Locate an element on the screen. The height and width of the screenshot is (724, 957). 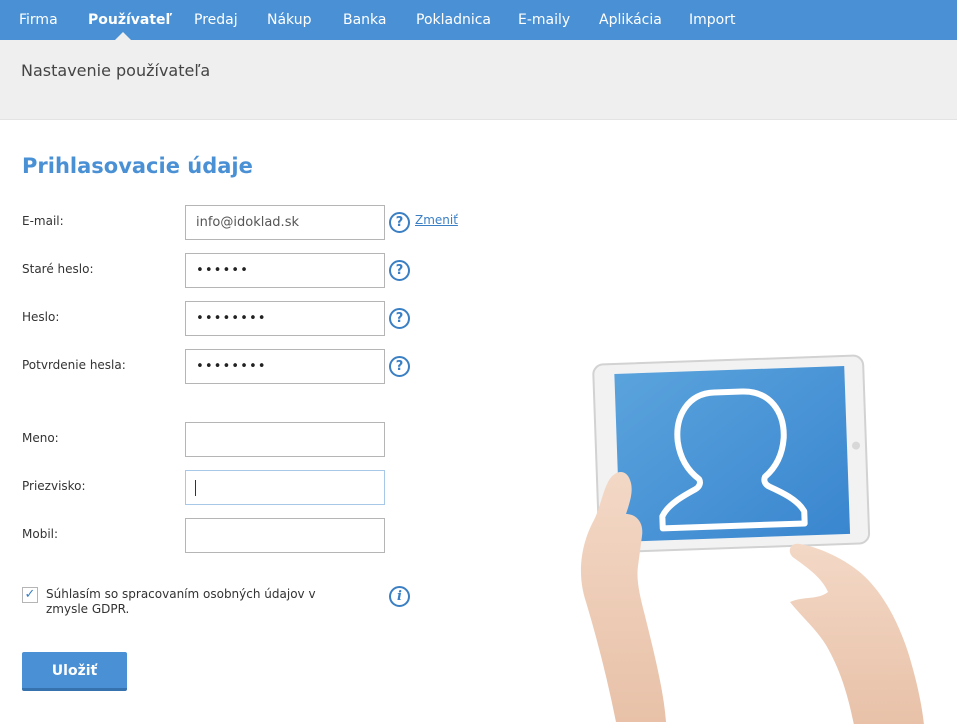
nav-item-aplikacia: Aplikácia is located at coordinates (630, 20).